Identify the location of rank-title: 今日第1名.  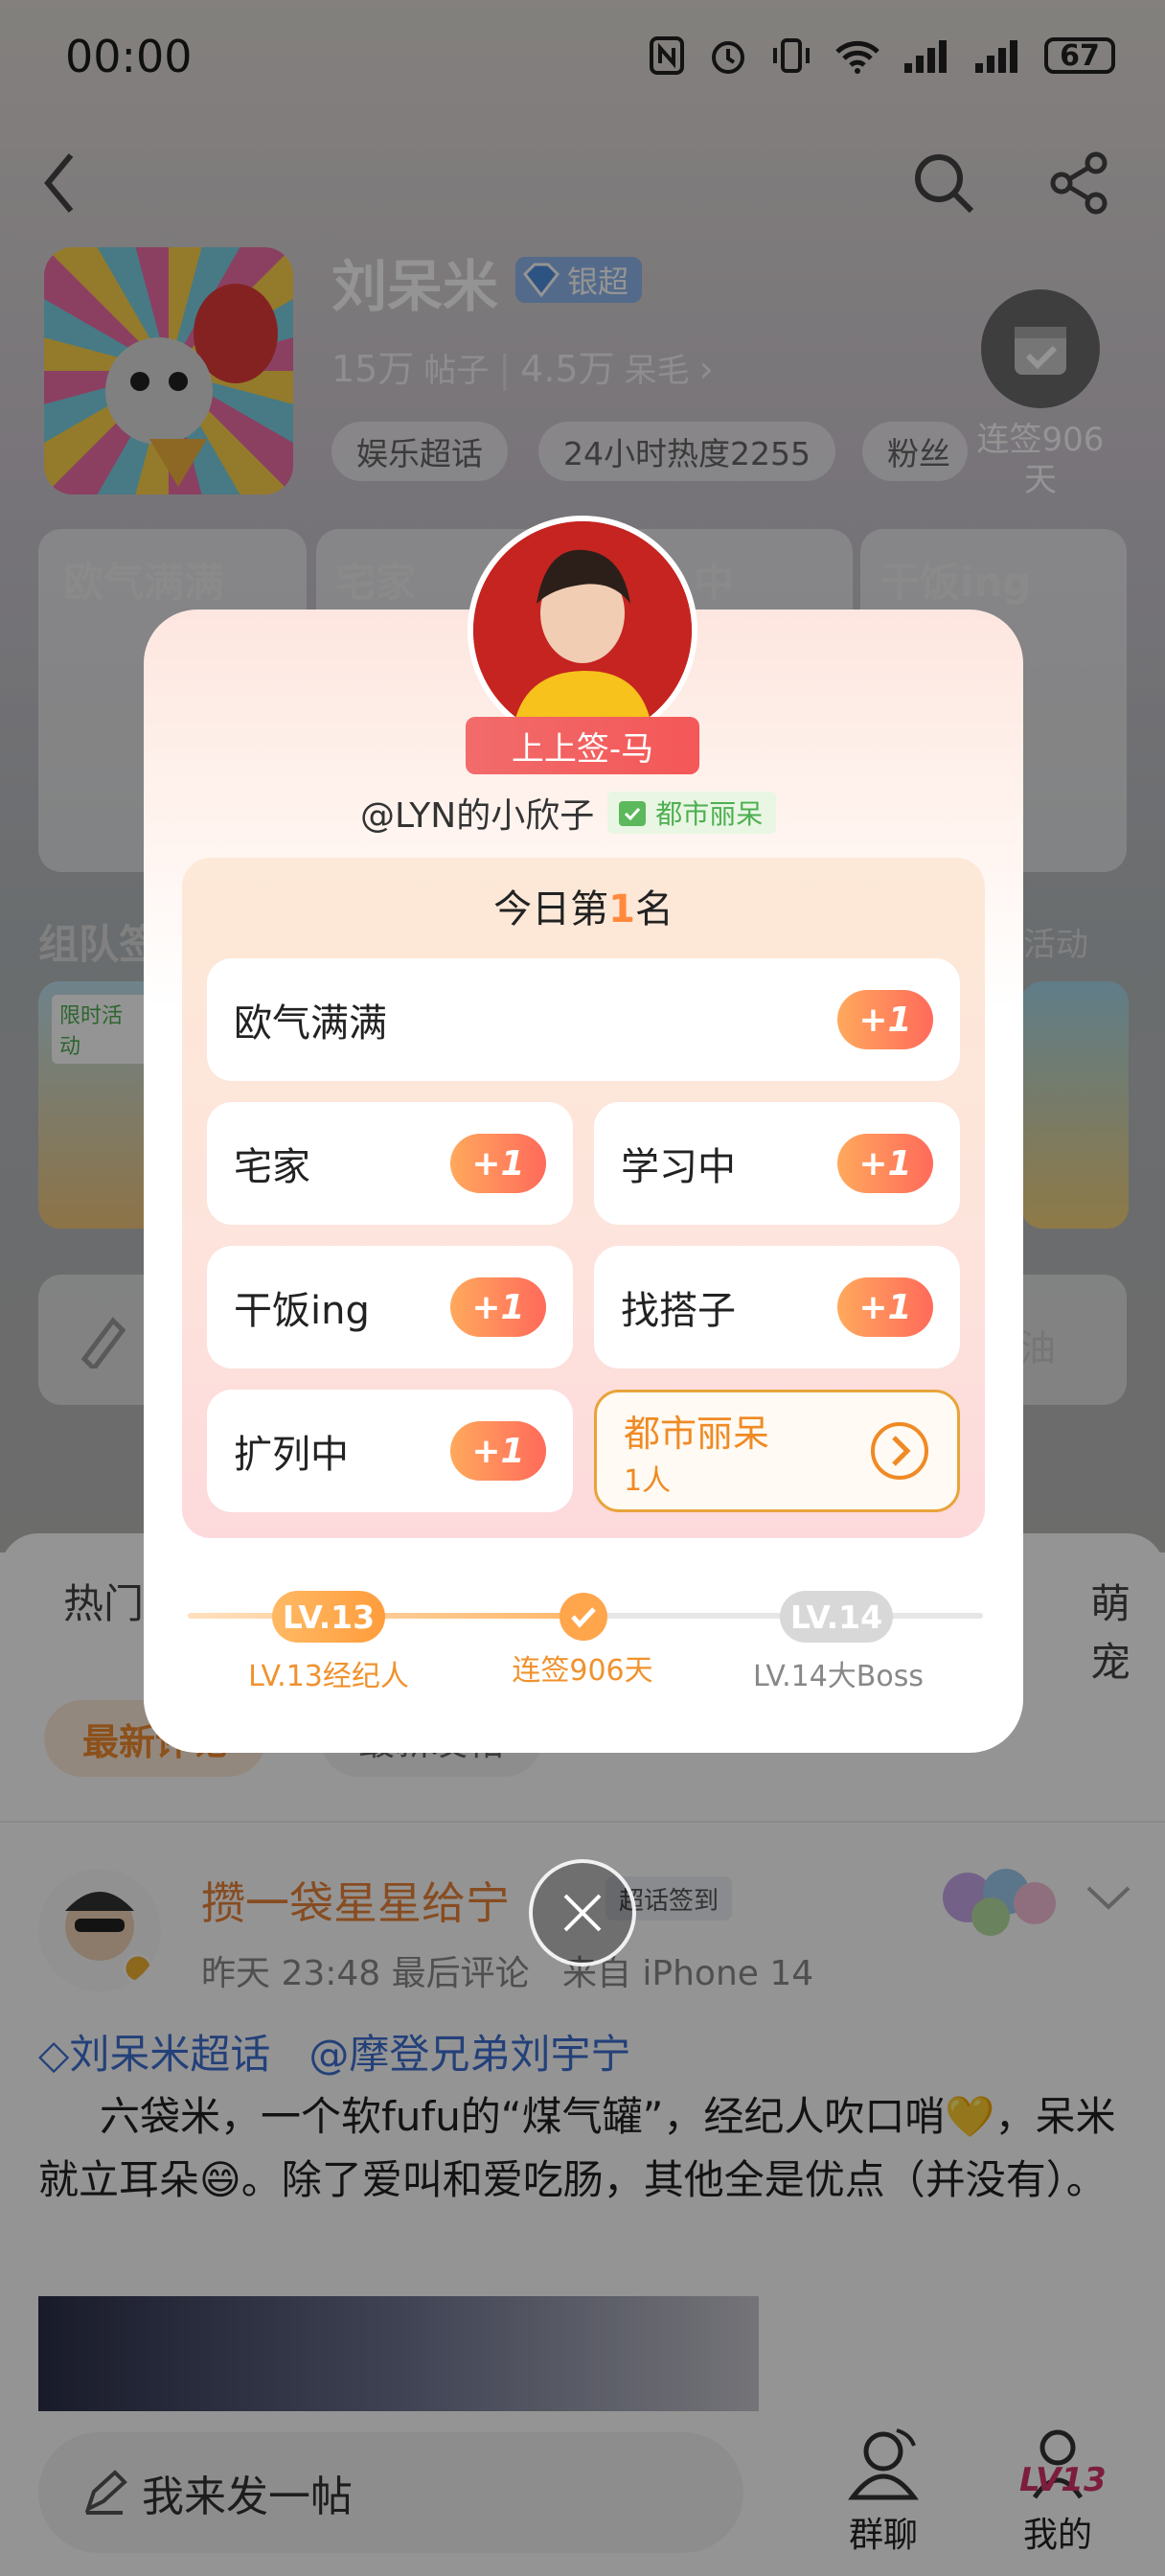
(583, 905).